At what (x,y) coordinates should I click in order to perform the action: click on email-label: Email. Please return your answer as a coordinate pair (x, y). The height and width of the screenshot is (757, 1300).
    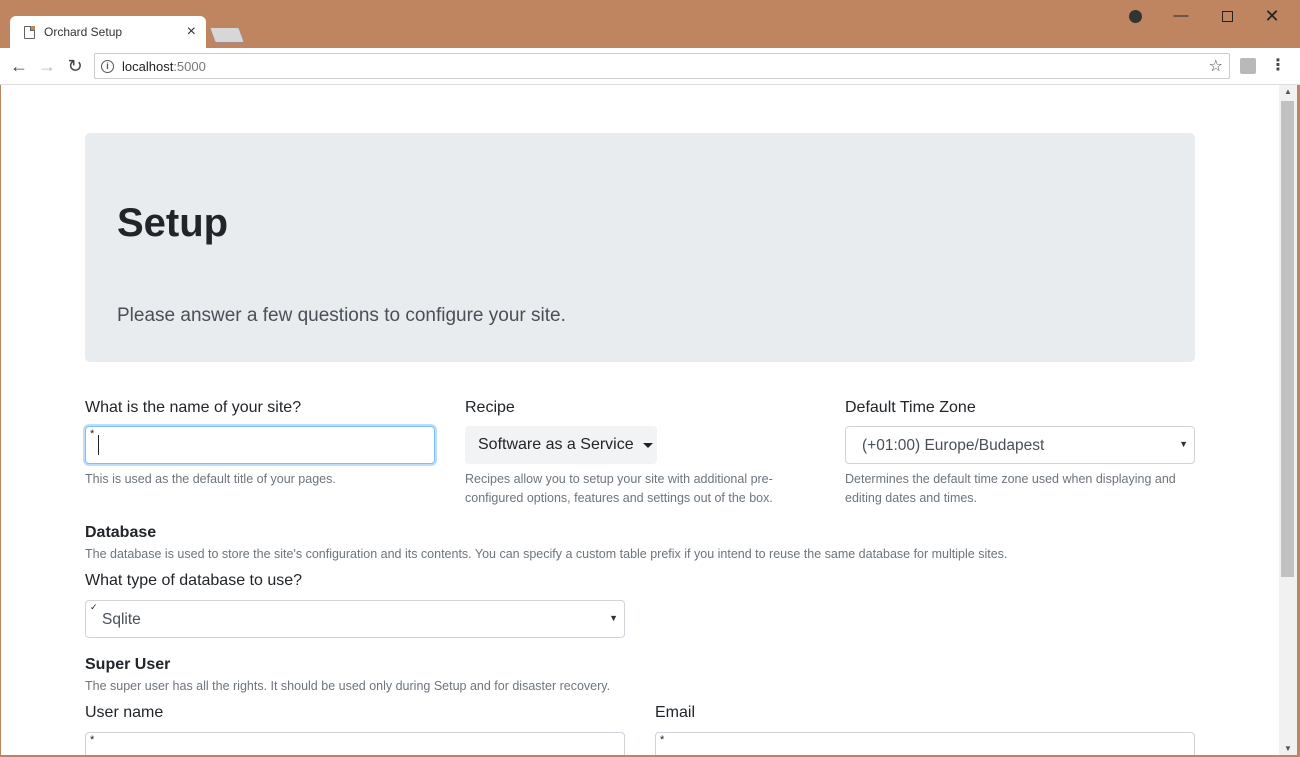
    Looking at the image, I should click on (675, 712).